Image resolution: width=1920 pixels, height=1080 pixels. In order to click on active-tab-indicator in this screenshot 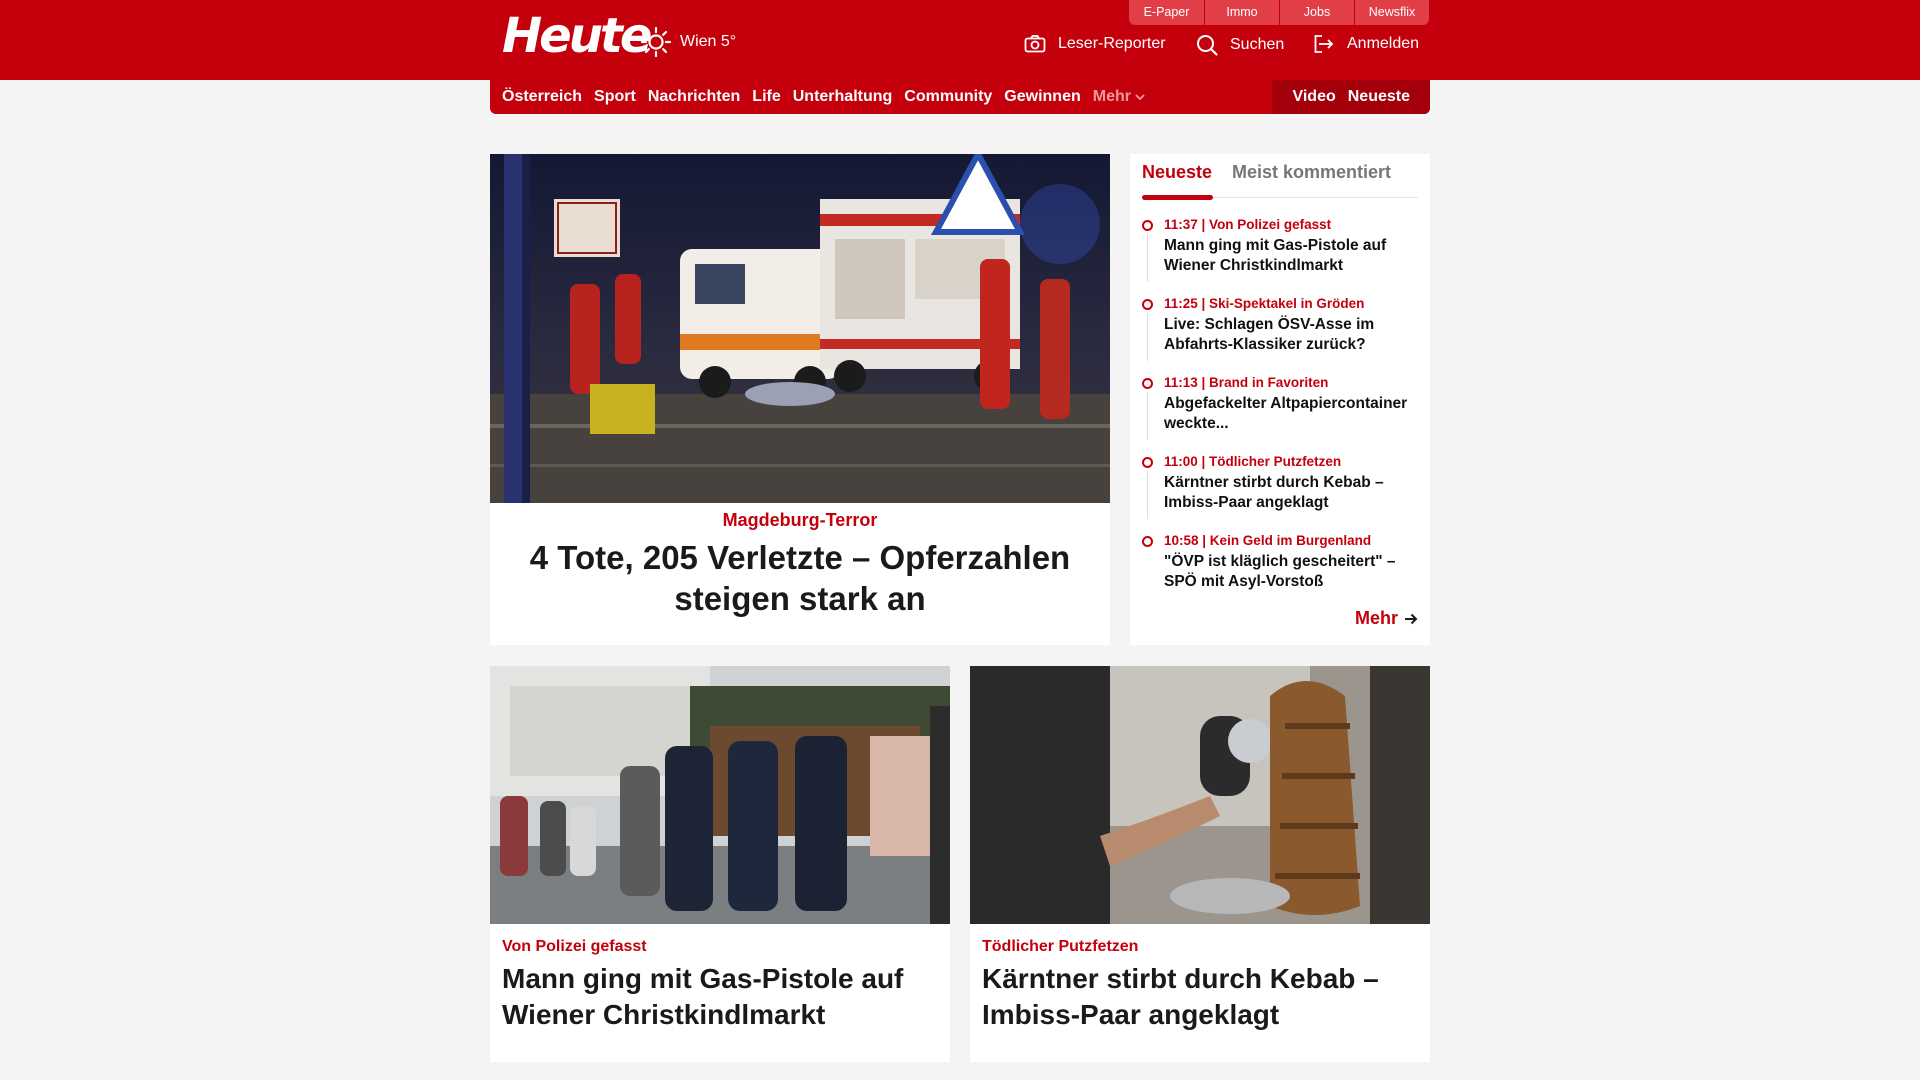, I will do `click(1177, 197)`.